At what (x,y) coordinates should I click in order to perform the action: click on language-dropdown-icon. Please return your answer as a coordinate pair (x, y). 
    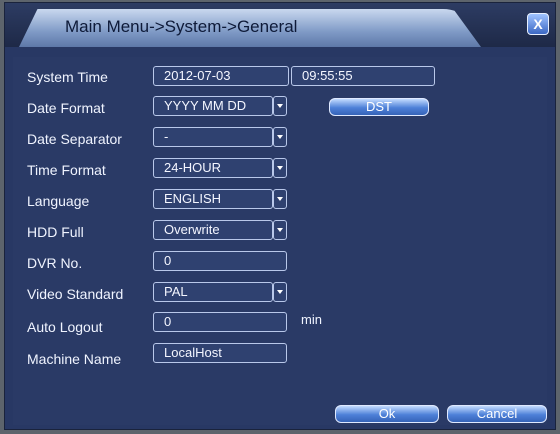
    Looking at the image, I should click on (280, 199).